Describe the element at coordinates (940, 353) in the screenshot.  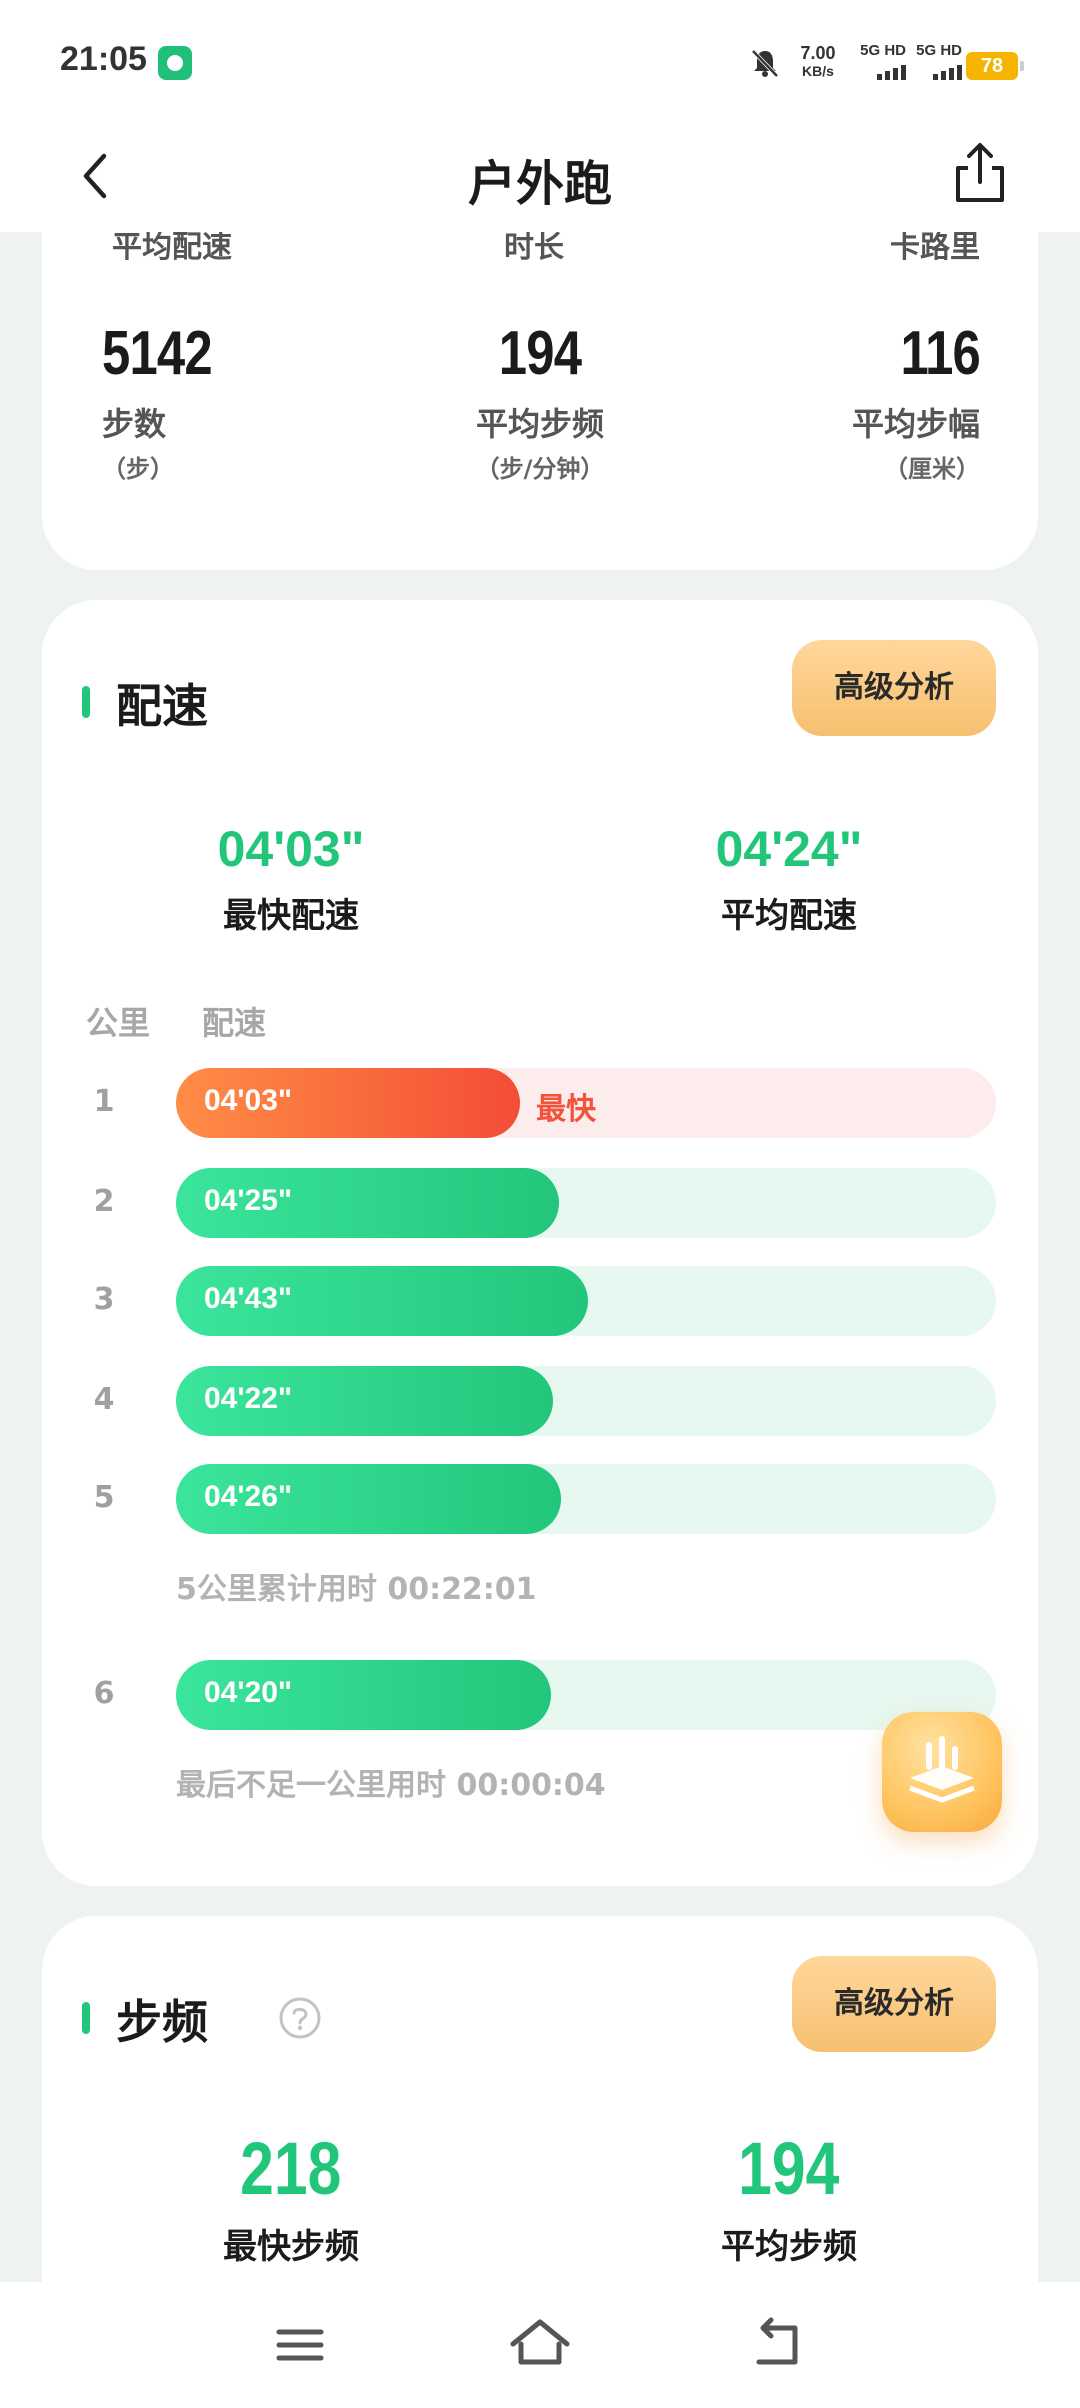
I see `stat-stride-value: 116` at that location.